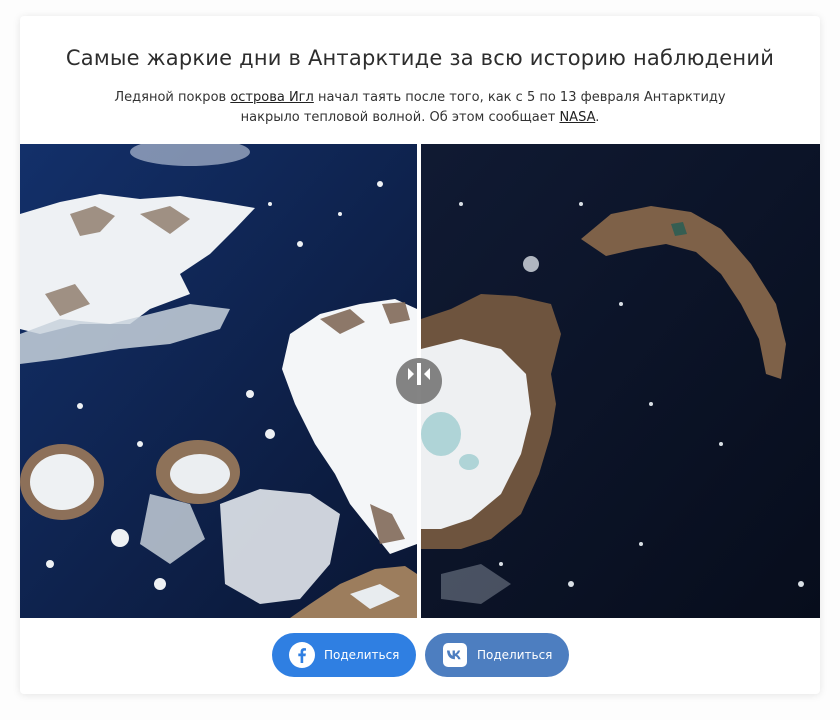 This screenshot has height=720, width=840. What do you see at coordinates (455, 655) in the screenshot?
I see `vk-icon` at bounding box center [455, 655].